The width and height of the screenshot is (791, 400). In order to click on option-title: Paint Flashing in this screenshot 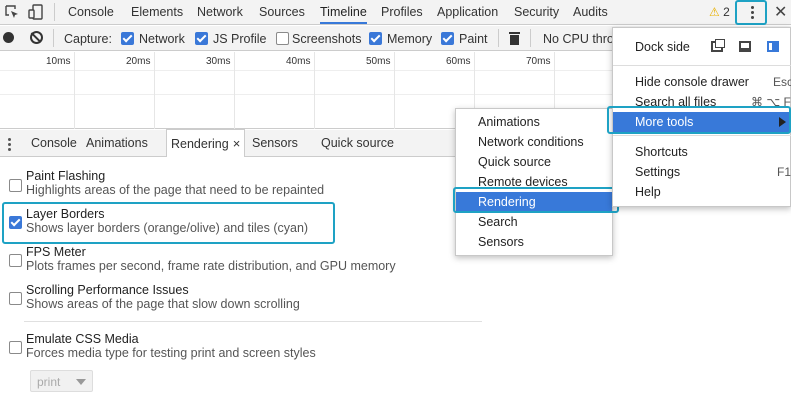, I will do `click(66, 176)`.